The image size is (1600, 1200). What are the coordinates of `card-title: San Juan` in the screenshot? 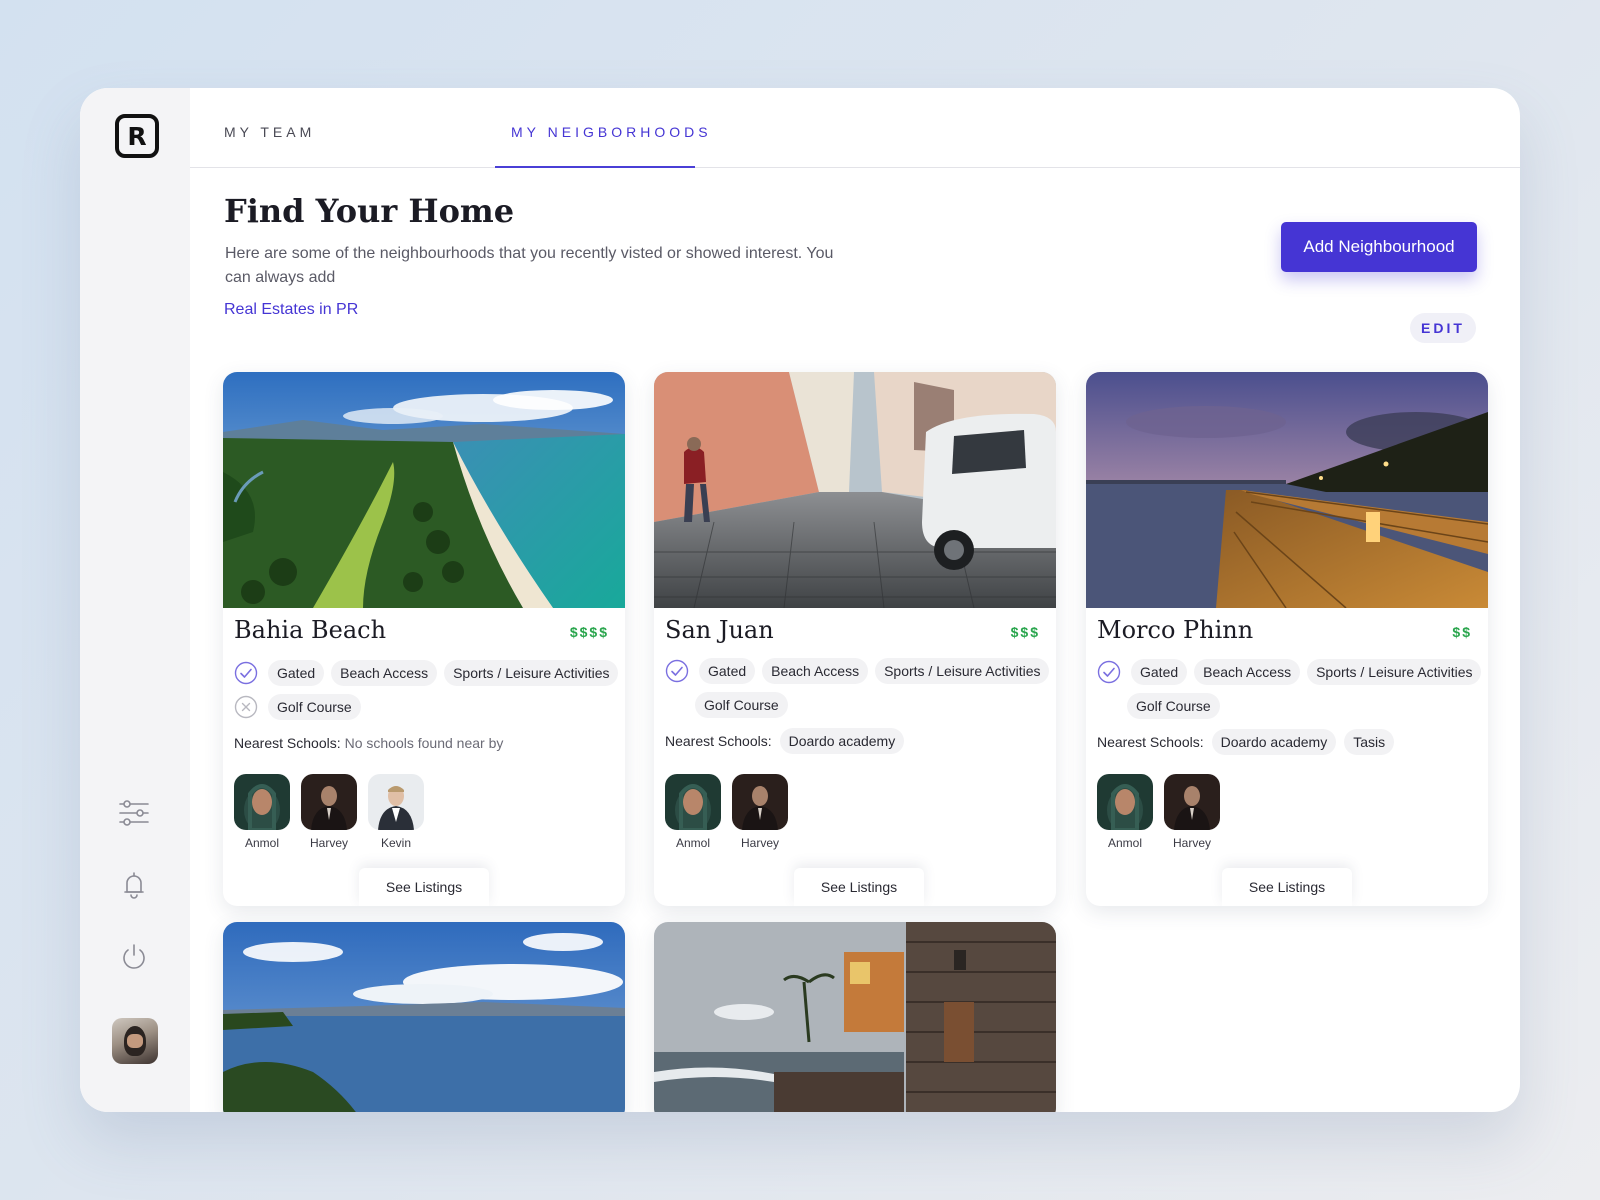 It's located at (719, 630).